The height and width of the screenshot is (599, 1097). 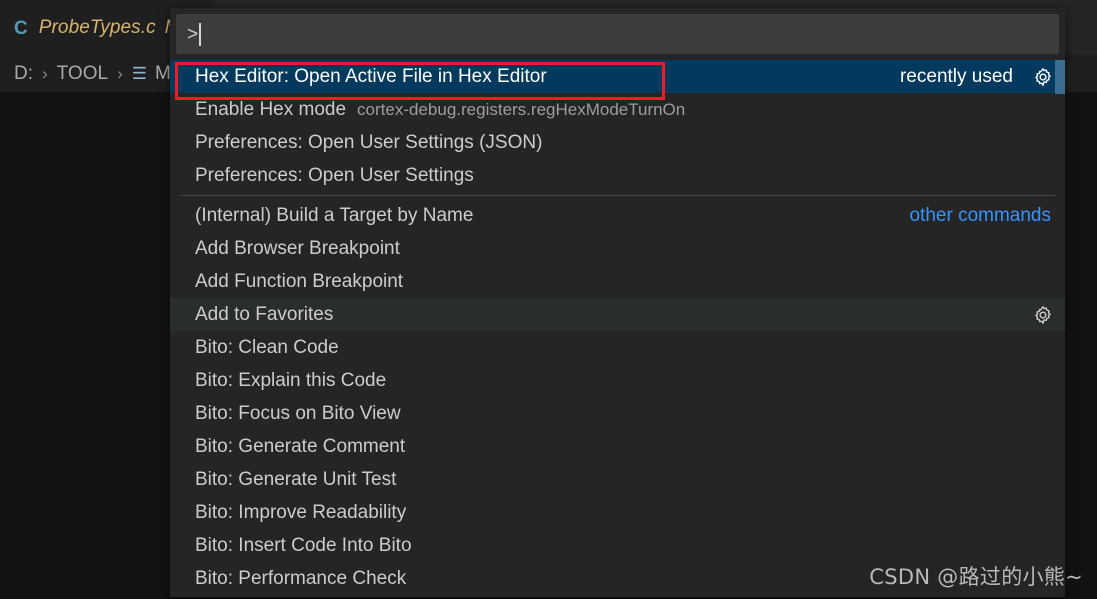 What do you see at coordinates (617, 512) in the screenshot?
I see `command-palette-item: Bito: Improve Readability` at bounding box center [617, 512].